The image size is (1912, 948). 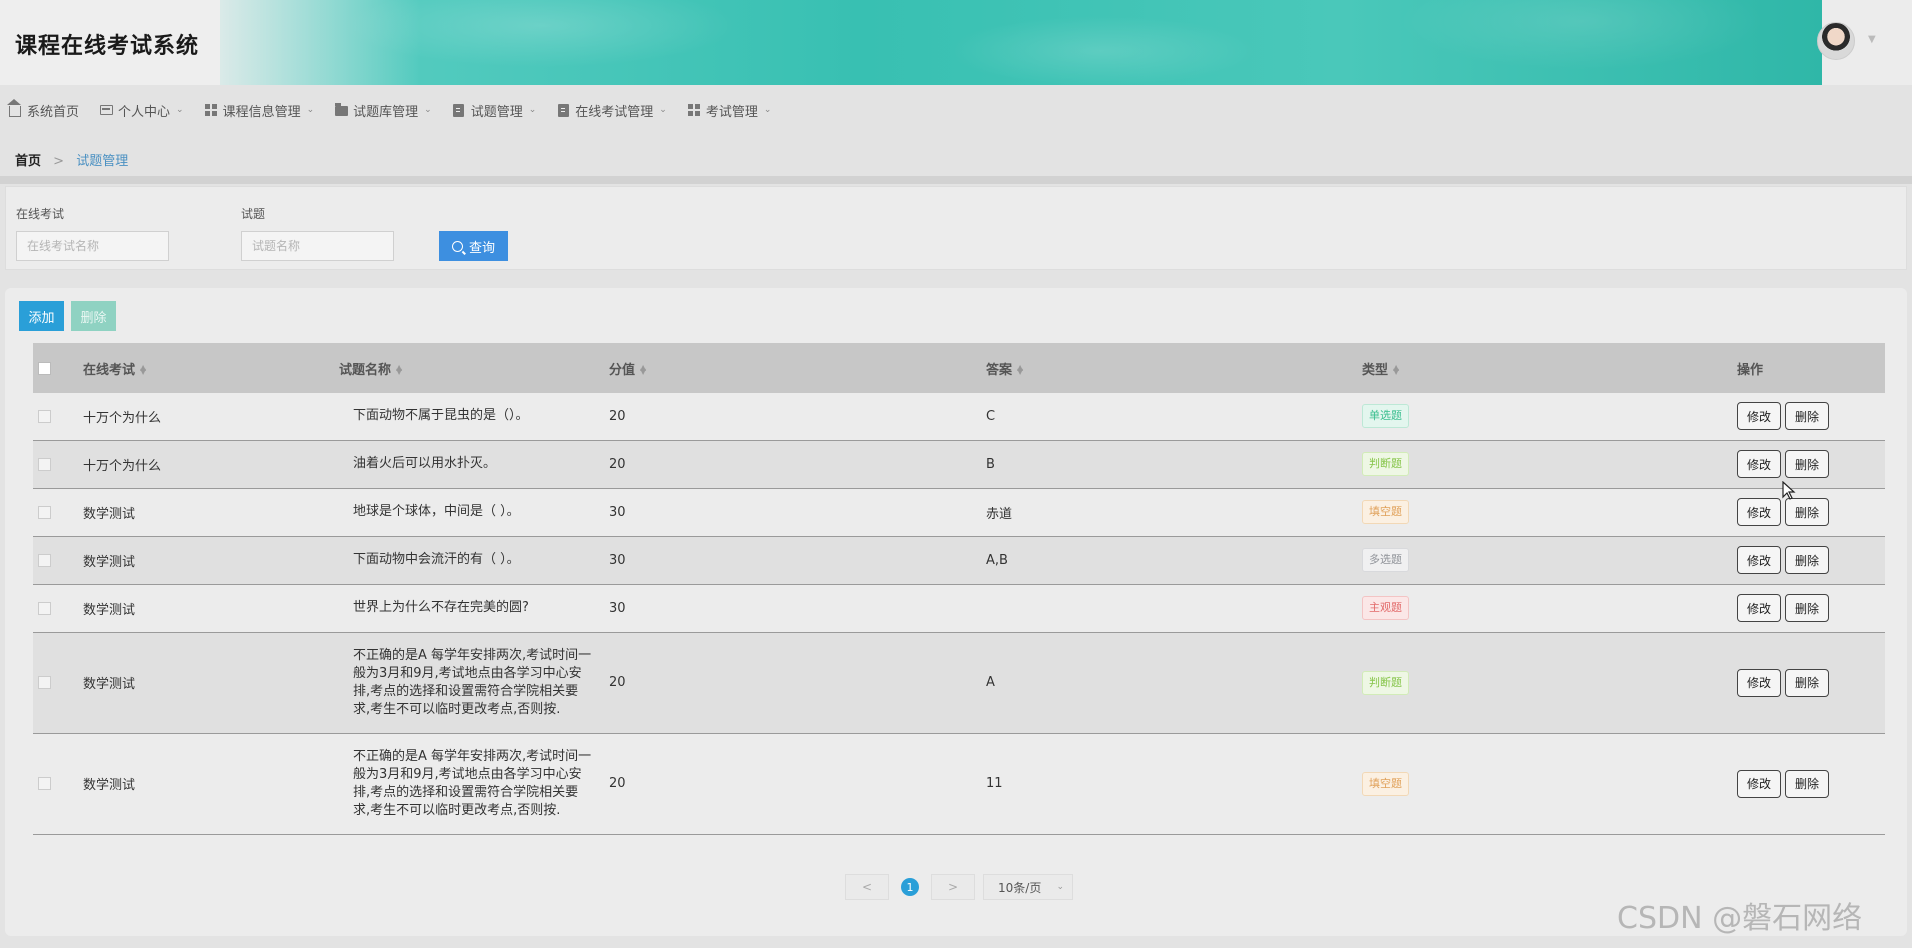 What do you see at coordinates (1174, 368) in the screenshot?
I see `column-header-answer: 答案 ▲ ▼` at bounding box center [1174, 368].